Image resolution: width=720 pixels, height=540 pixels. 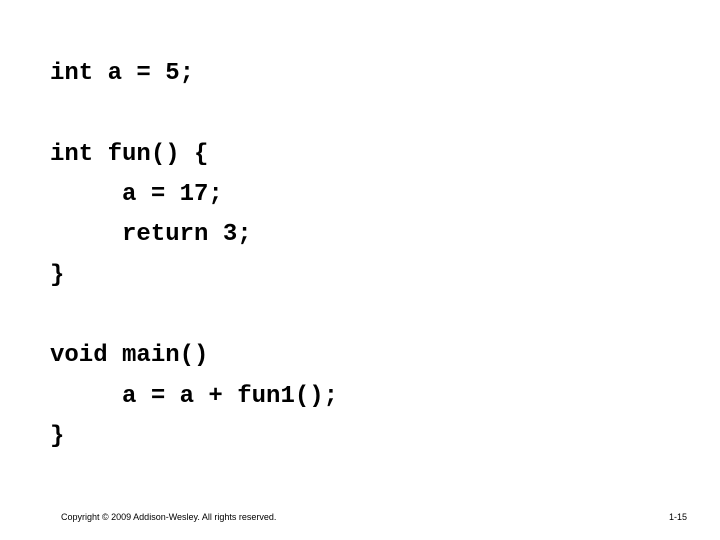 I want to click on code-line-global-declaration: int a = 5;, so click(x=122, y=73).